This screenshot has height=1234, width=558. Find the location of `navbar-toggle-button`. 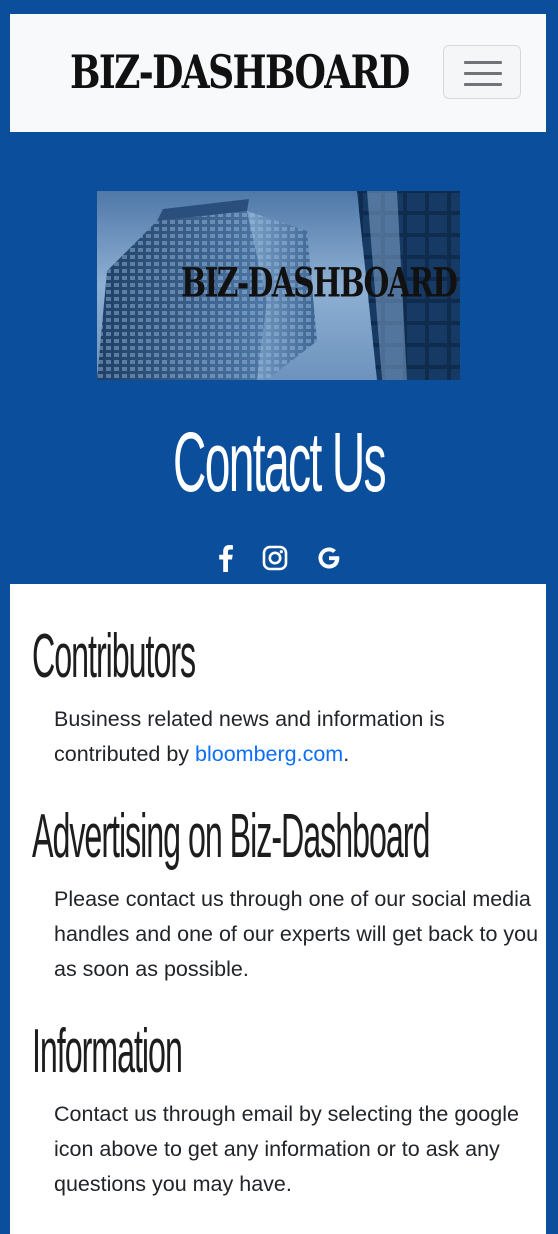

navbar-toggle-button is located at coordinates (482, 72).